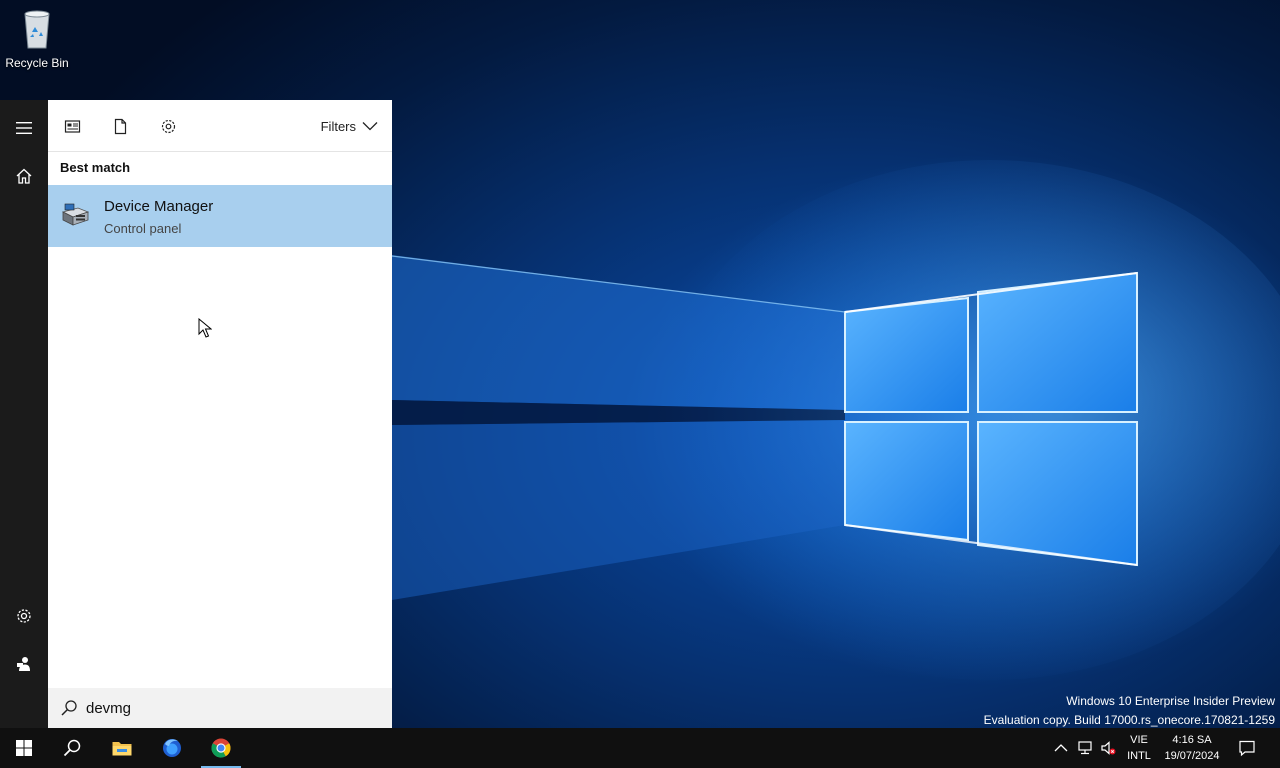  I want to click on notification-icon, so click(1247, 748).